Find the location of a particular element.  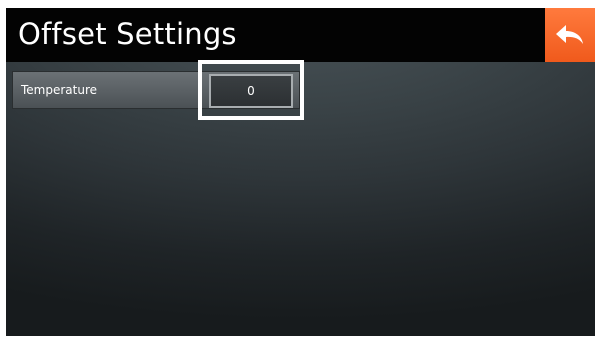

temperature-offset-field: 0 is located at coordinates (251, 91).